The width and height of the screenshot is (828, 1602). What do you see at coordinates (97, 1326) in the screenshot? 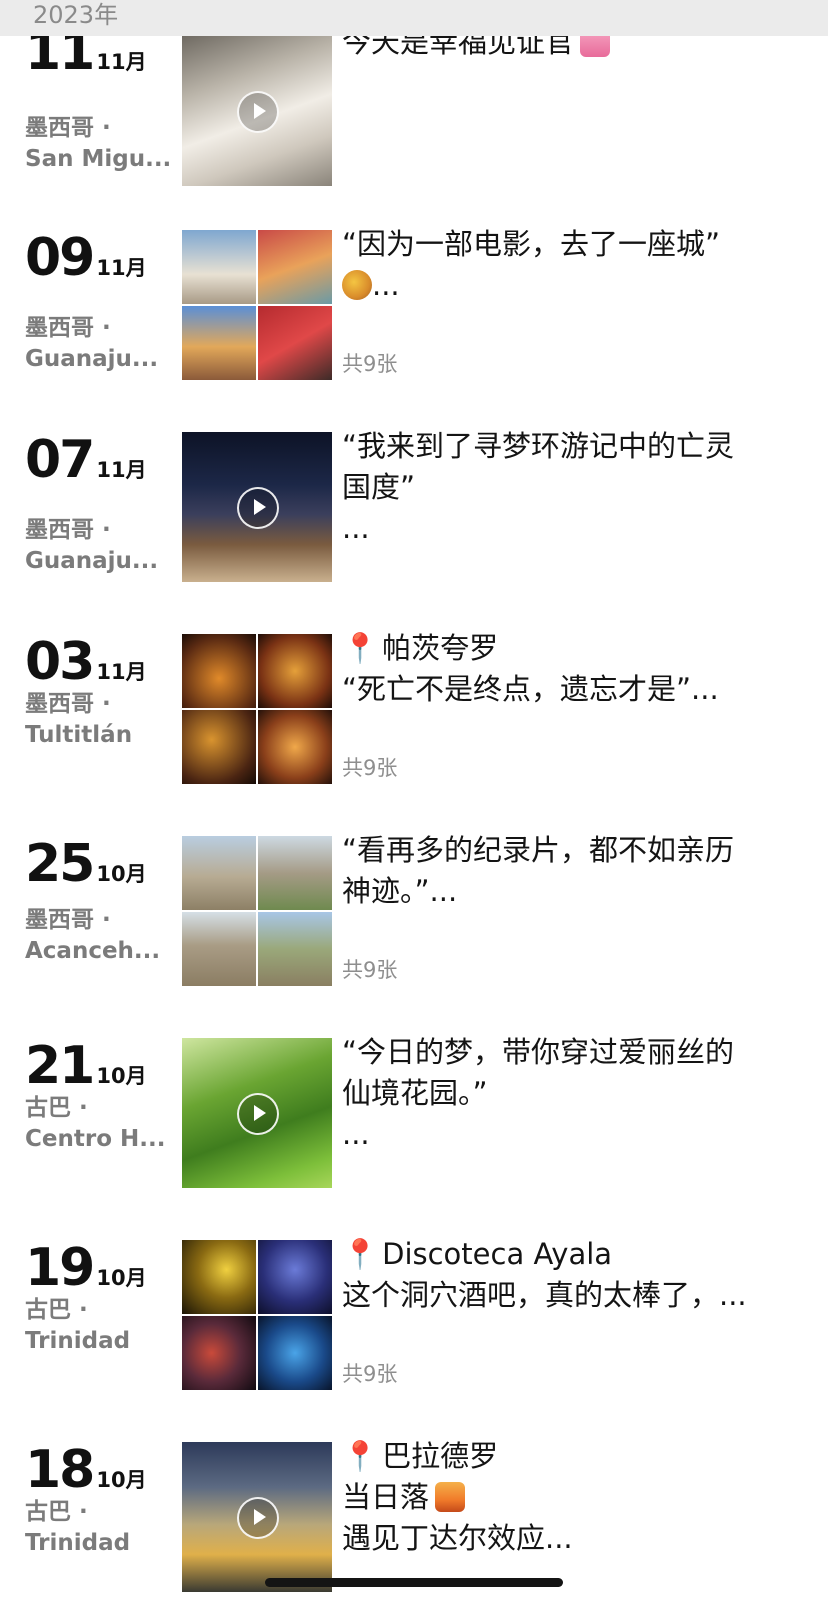
I see `entry-location: 古巴 · Trinidad` at bounding box center [97, 1326].